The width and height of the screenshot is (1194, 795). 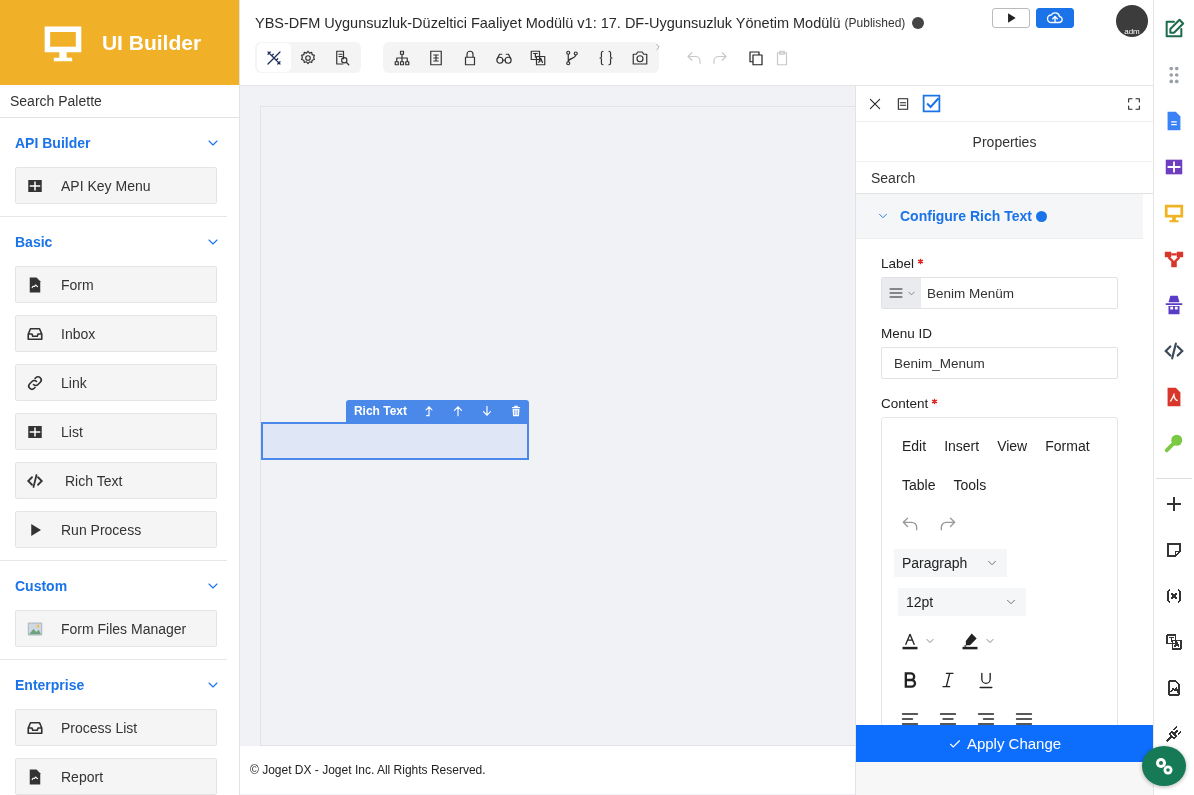 I want to click on avatar: adm, so click(x=1132, y=21).